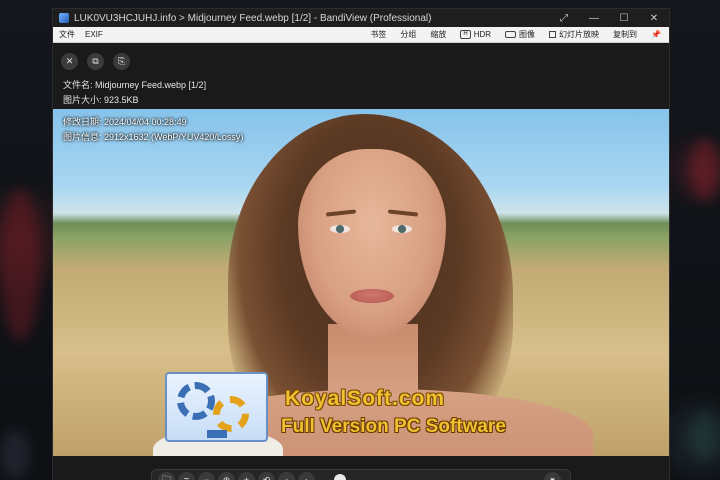  I want to click on menu-bookmarks: 书签, so click(378, 34).